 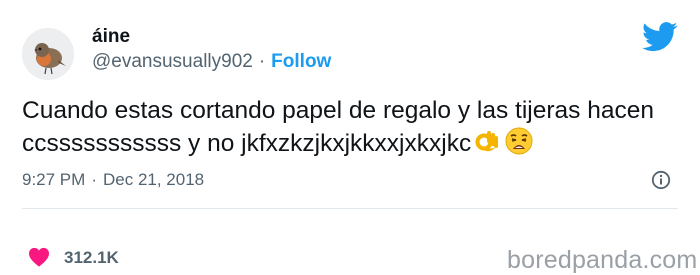 I want to click on handle-row: @evansusually902 · Follow, so click(x=211, y=62).